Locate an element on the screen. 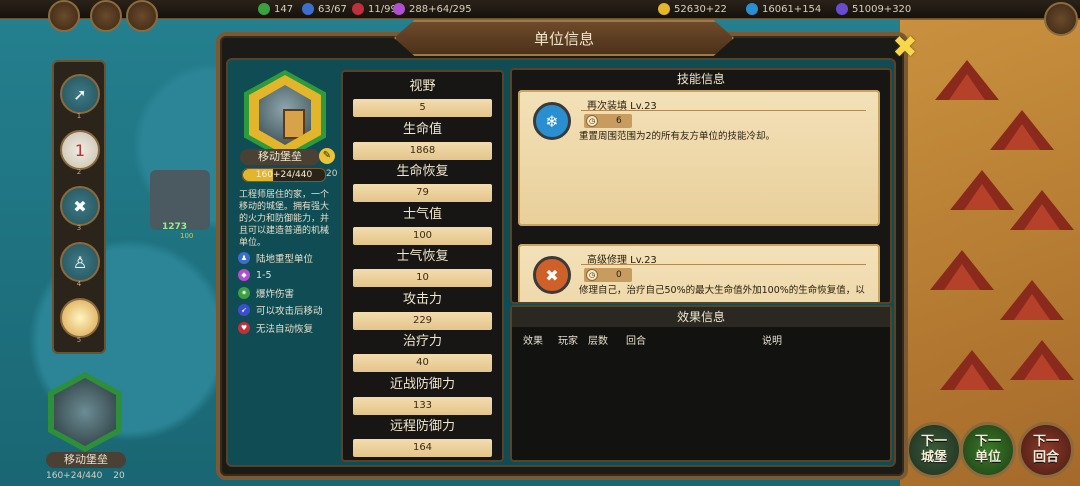 This screenshot has height=486, width=1080. trait-item: ➹ 可以攻击后移动 is located at coordinates (288, 311).